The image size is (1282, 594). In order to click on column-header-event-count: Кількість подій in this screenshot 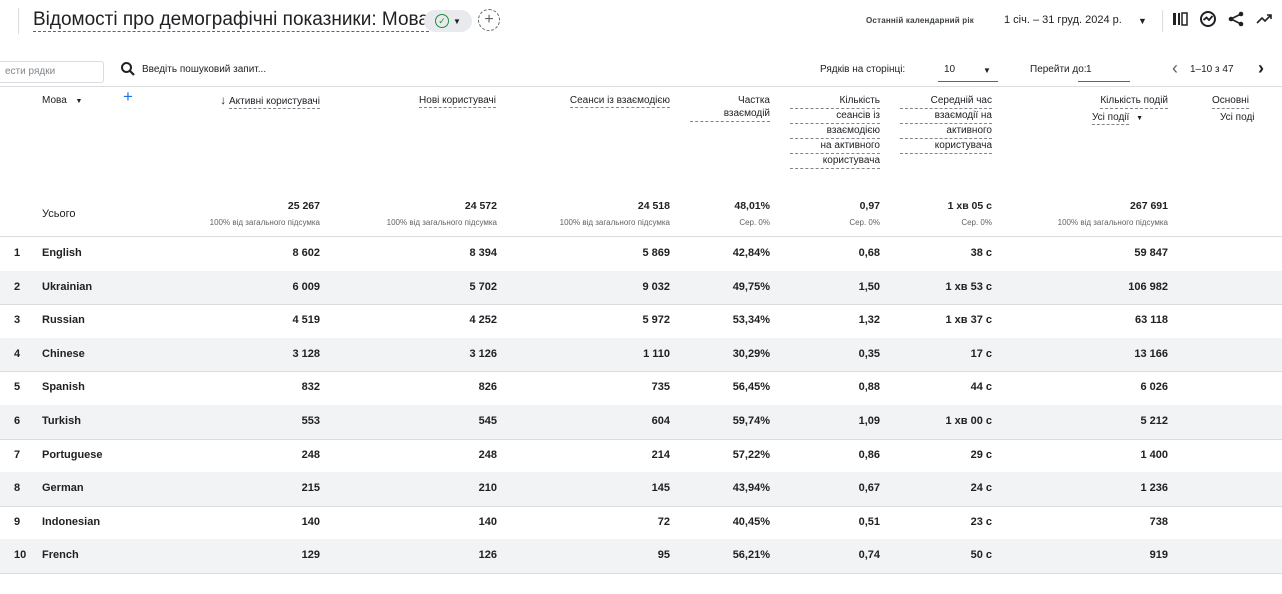, I will do `click(1094, 101)`.